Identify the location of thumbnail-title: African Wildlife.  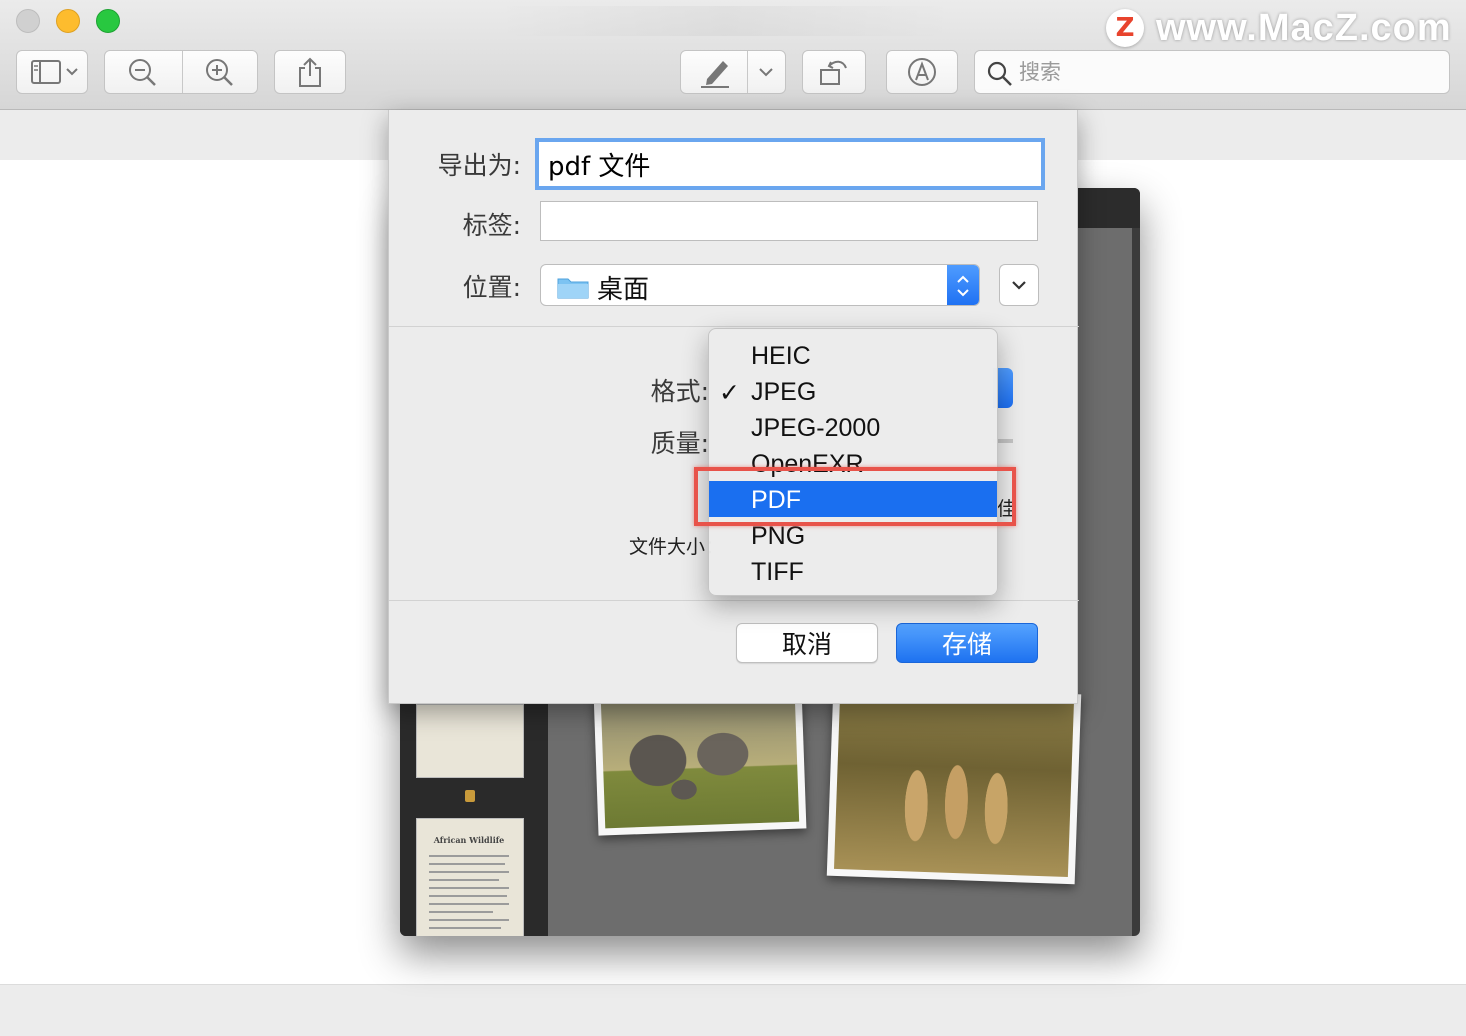
(469, 840).